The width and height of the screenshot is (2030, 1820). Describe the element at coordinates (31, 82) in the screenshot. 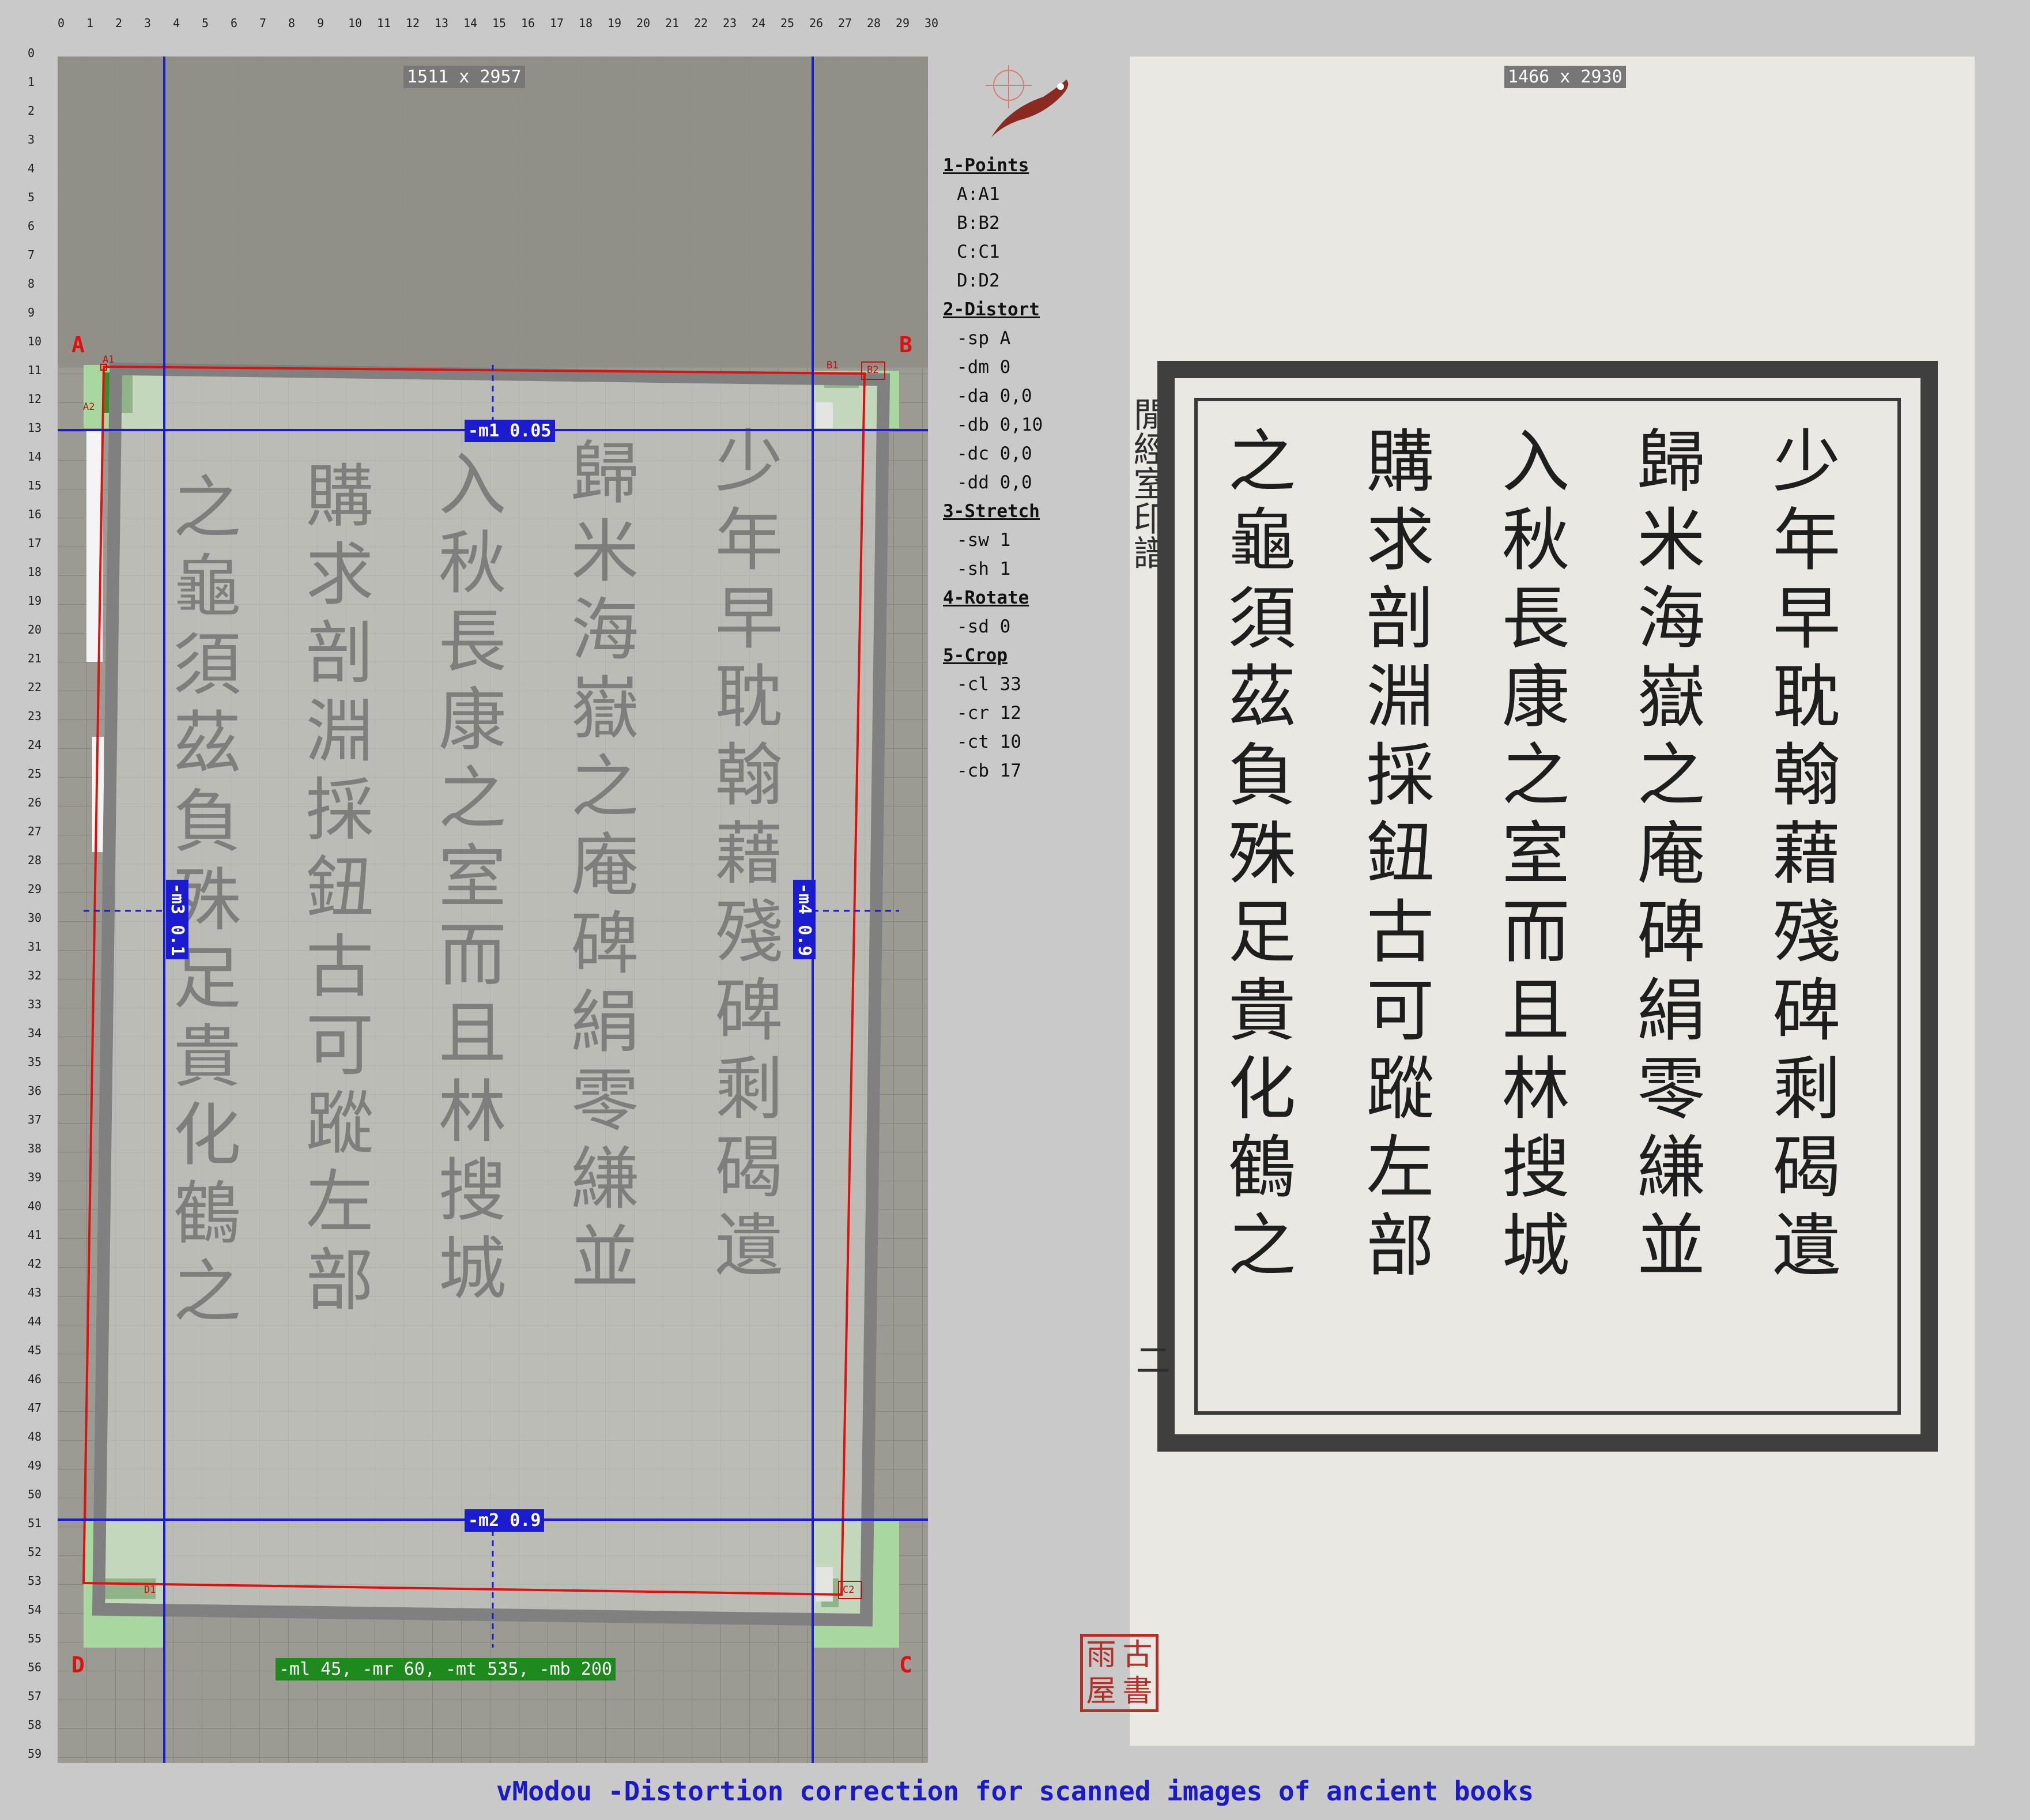

I see `ruler-y-label: 1` at that location.